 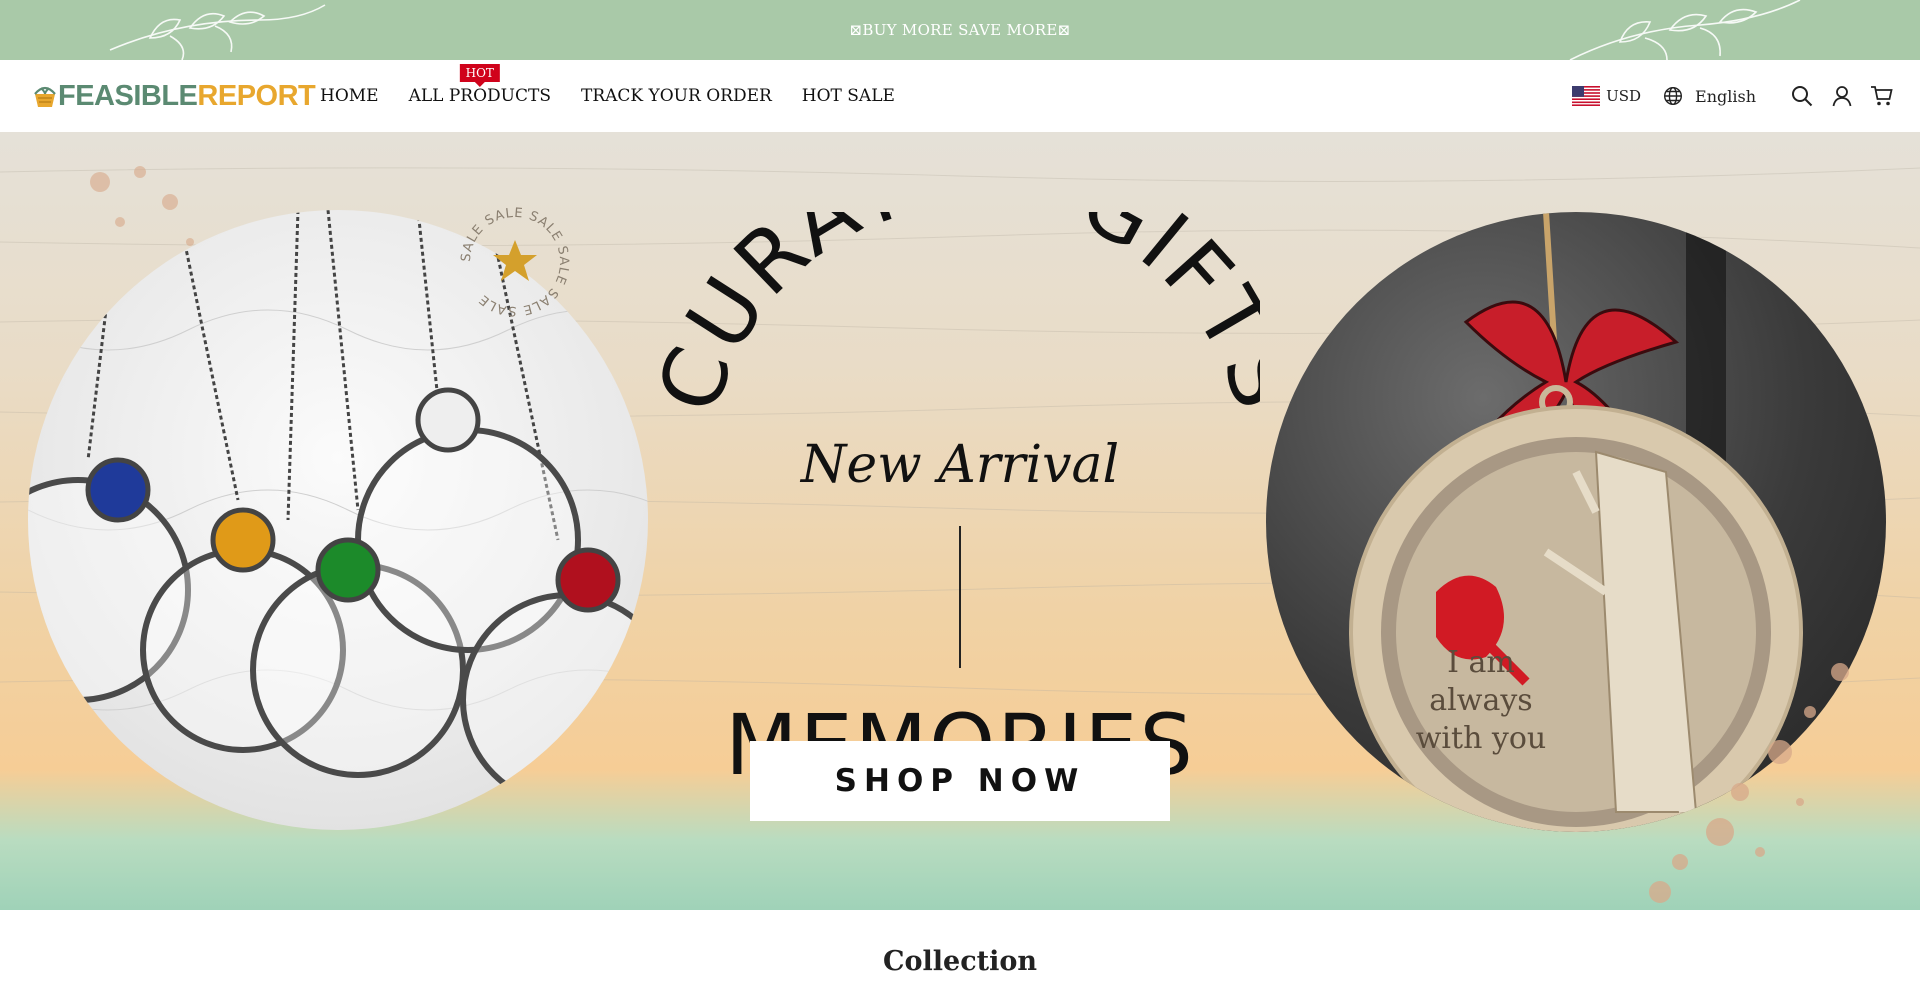 I want to click on logo-text-report: REPORT, so click(x=256, y=96).